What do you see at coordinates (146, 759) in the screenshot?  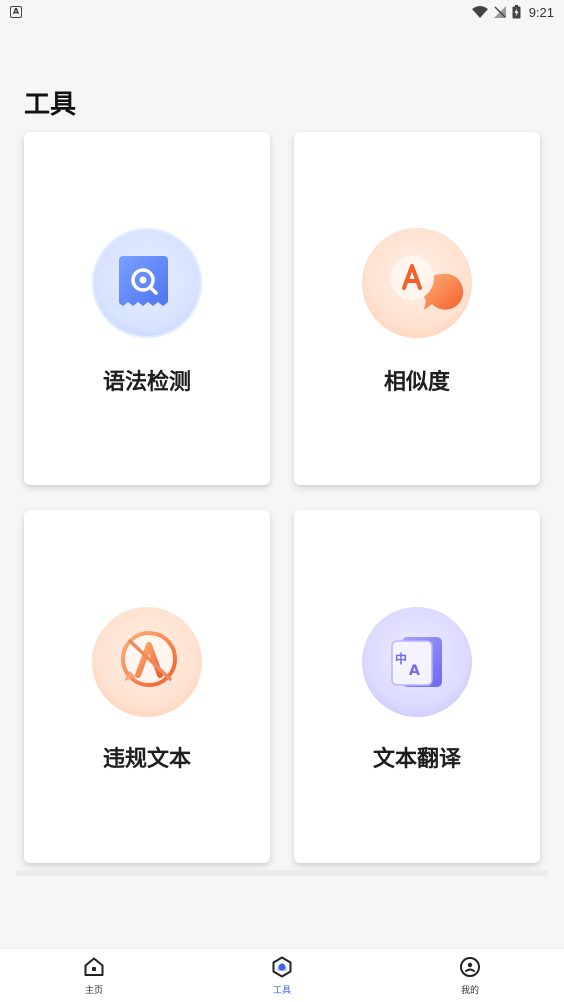 I see `tool-label: 违规文本` at bounding box center [146, 759].